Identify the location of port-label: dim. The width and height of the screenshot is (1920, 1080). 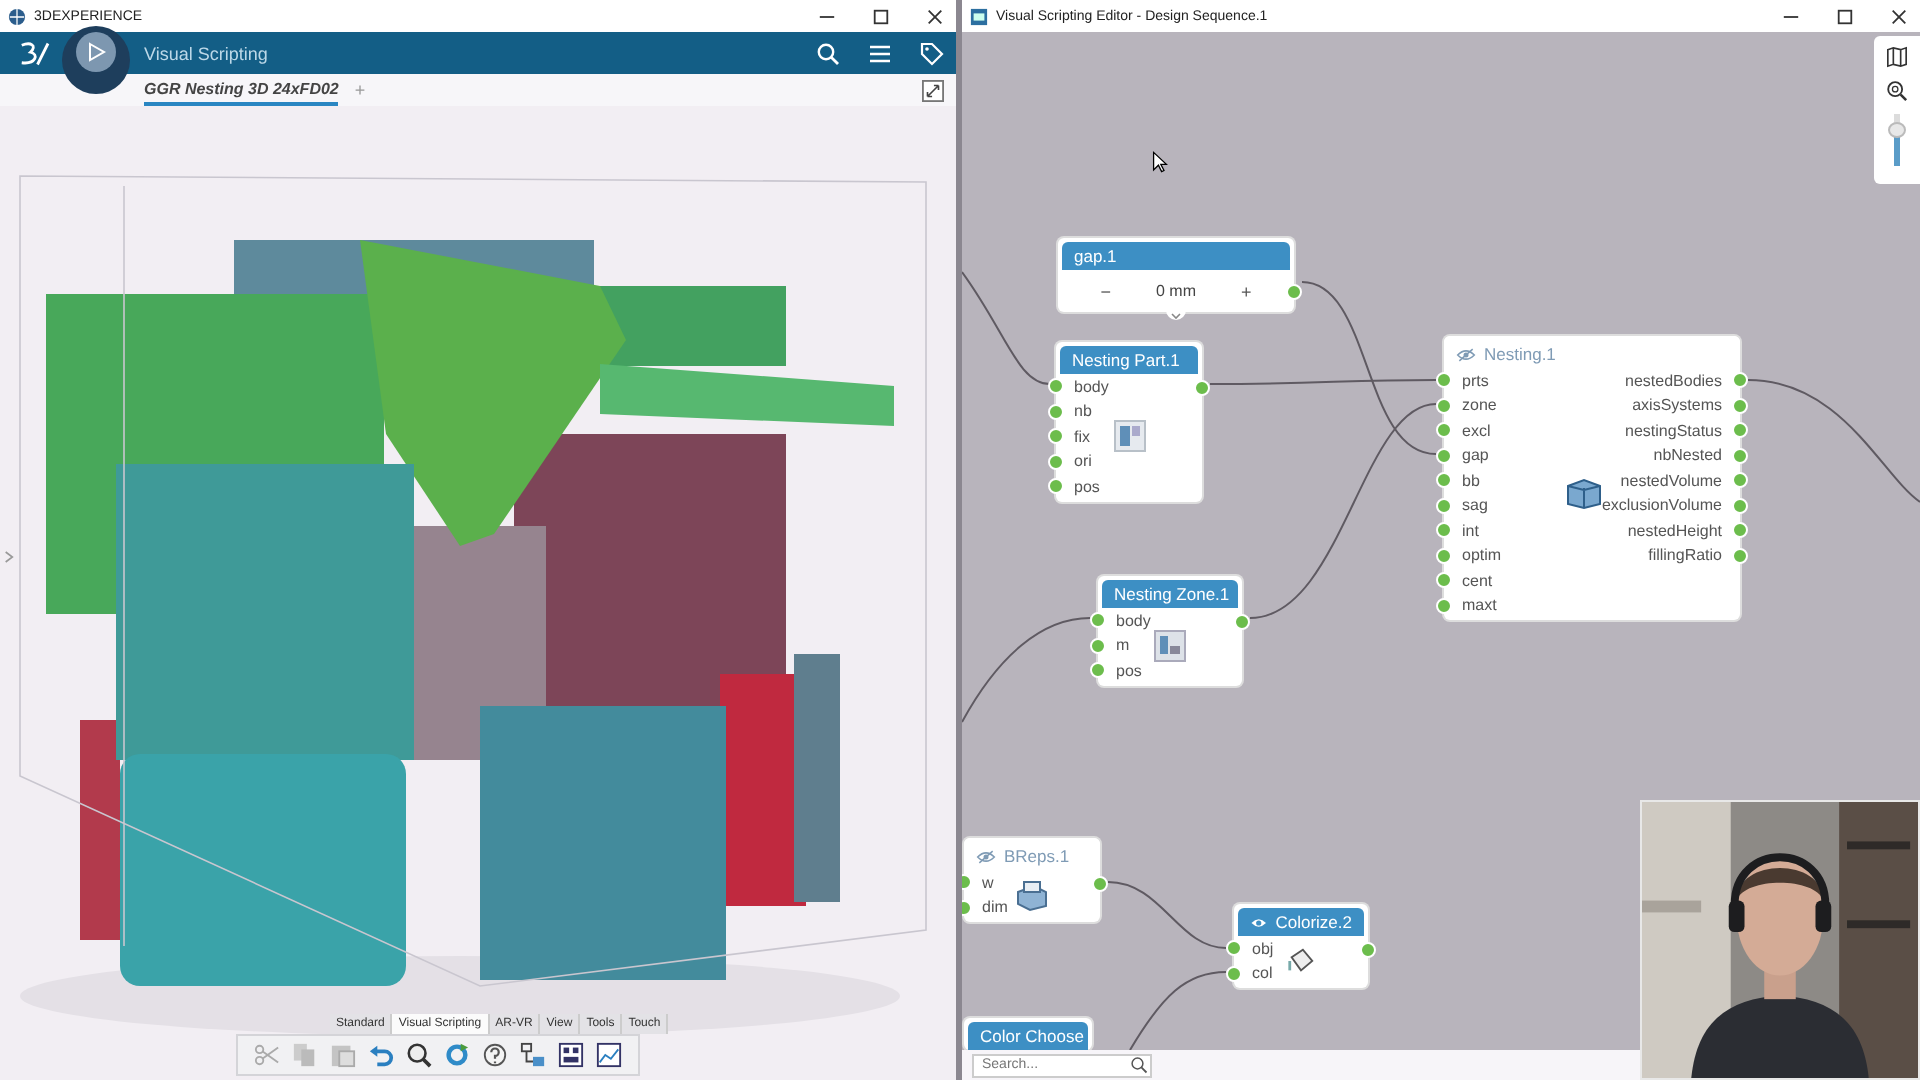
(995, 907).